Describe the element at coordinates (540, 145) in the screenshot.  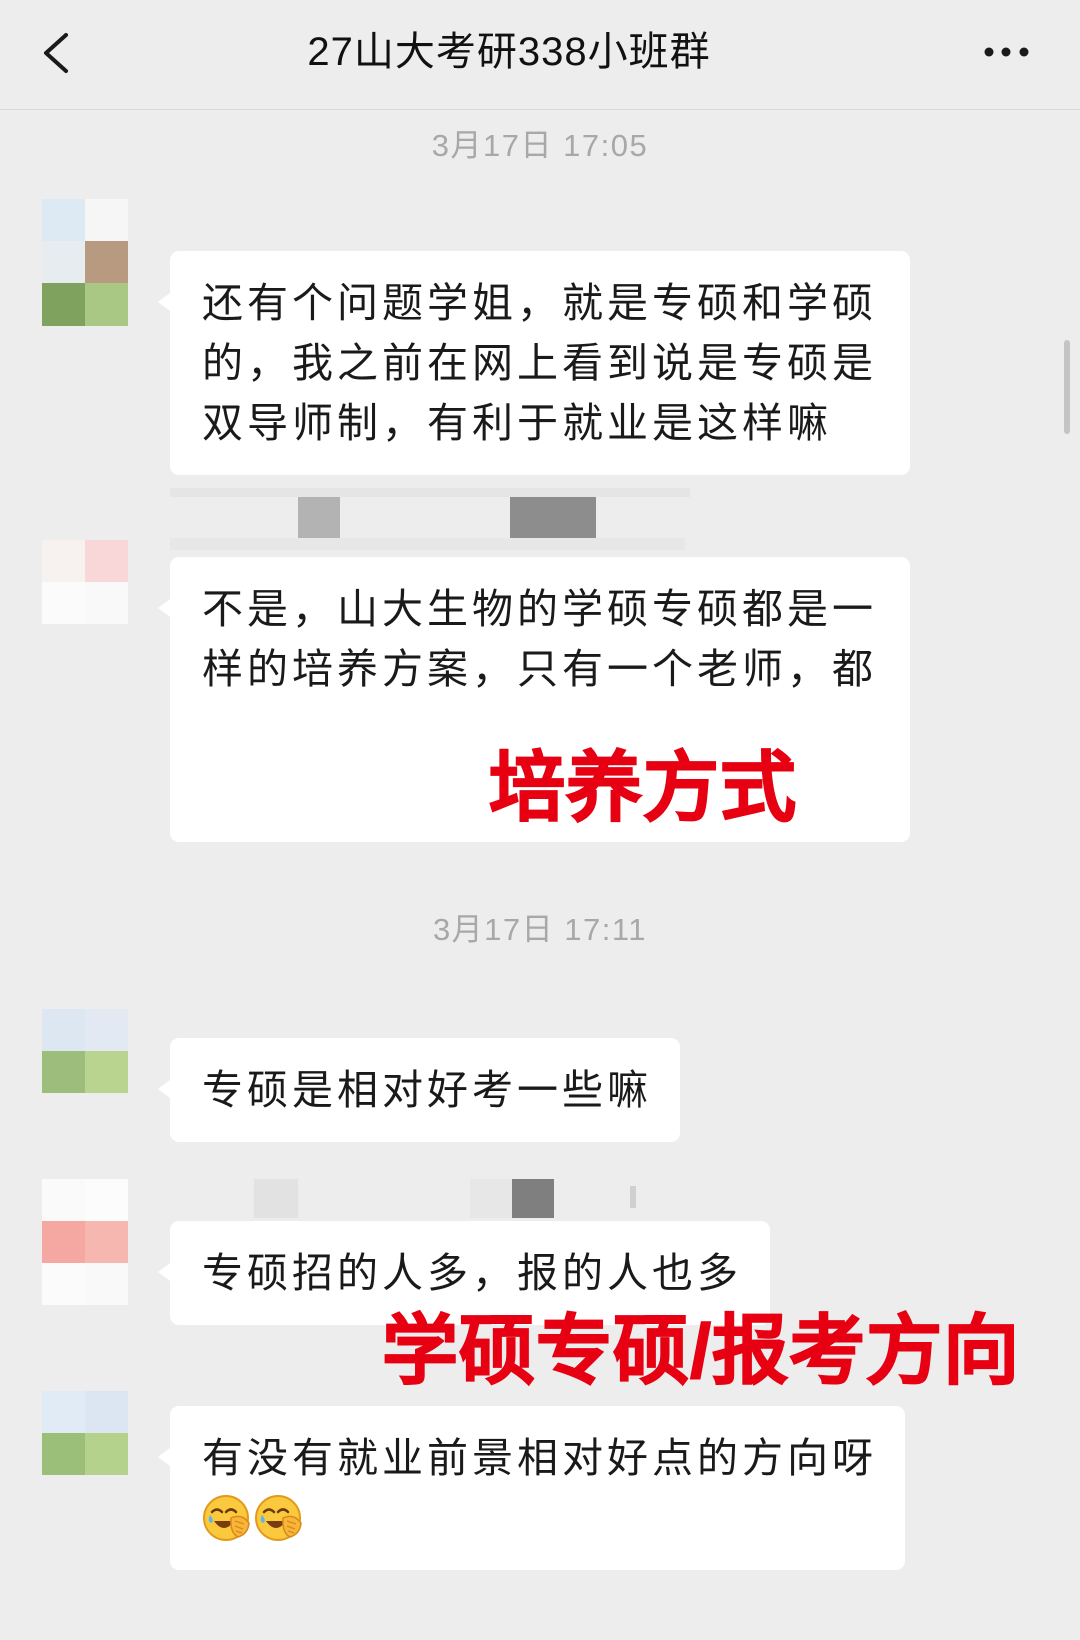
I see `timestamp: 3月17日 17:05` at that location.